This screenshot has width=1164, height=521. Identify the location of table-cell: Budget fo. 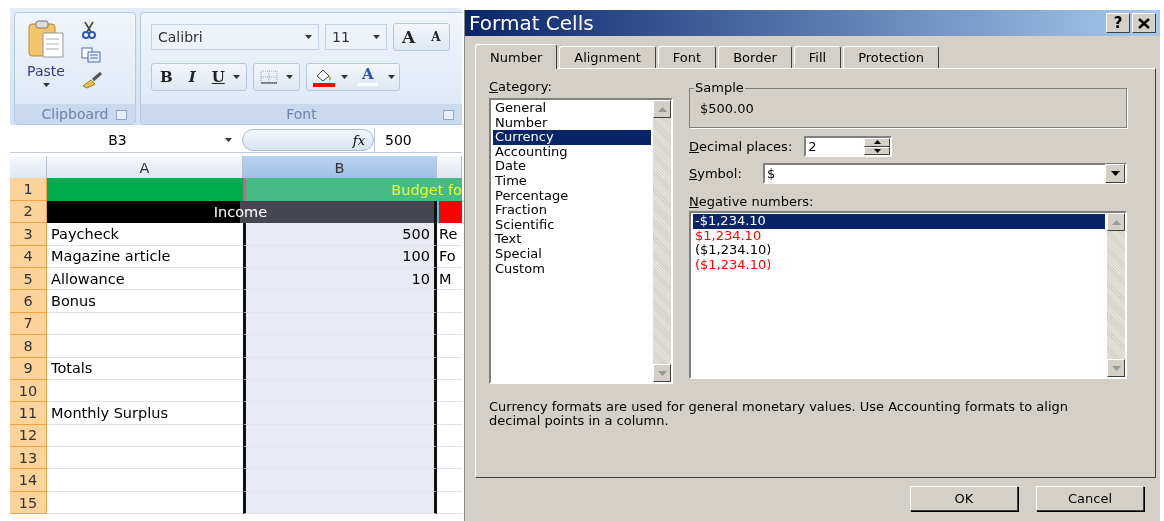
(352, 189).